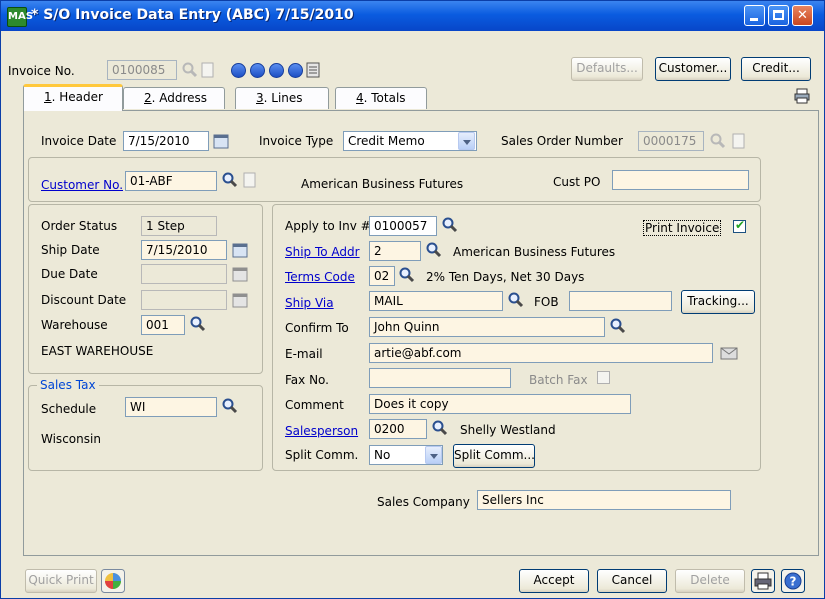 This screenshot has height=599, width=825. I want to click on discount-date-field, so click(184, 300).